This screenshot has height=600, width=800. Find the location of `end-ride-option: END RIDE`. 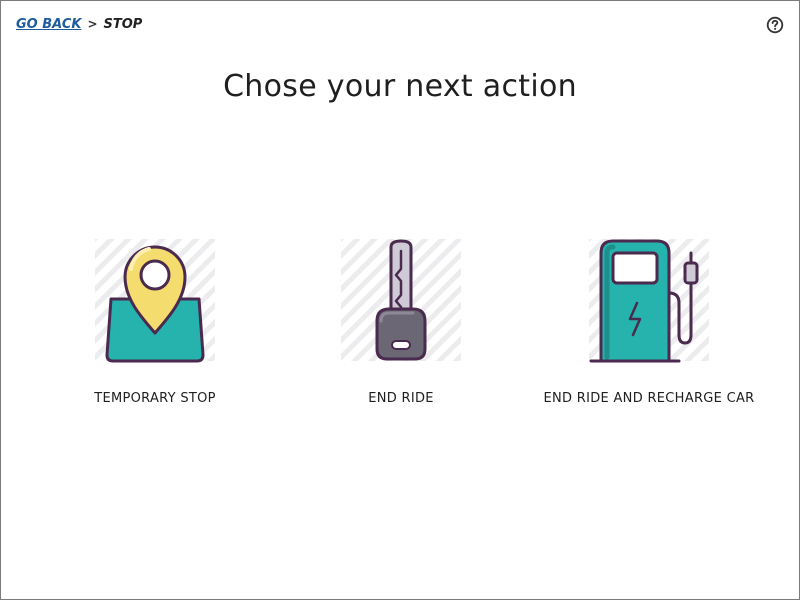

end-ride-option: END RIDE is located at coordinates (401, 327).